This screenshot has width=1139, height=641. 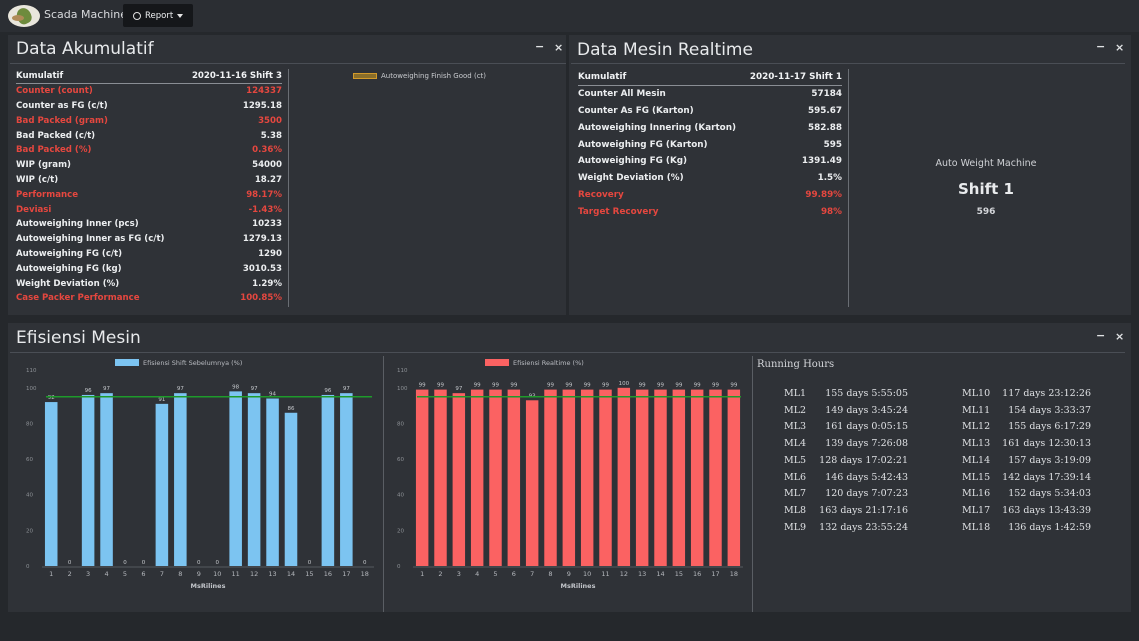 What do you see at coordinates (180, 15) in the screenshot?
I see `caret-down-icon` at bounding box center [180, 15].